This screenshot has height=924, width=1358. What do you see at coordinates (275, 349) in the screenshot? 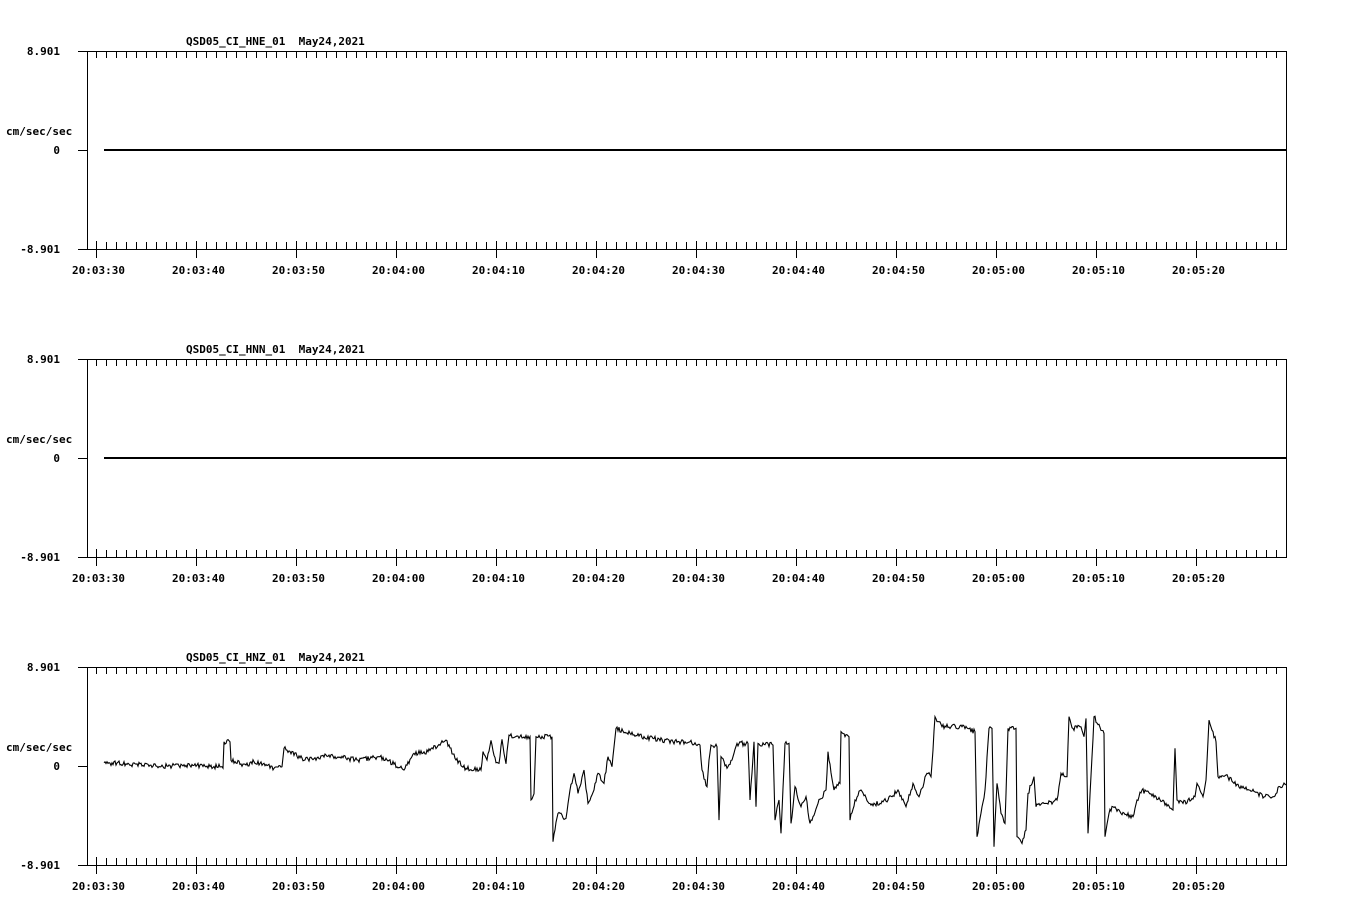
I see `panel-title: QSD05_CI_HNN_01 May24,2021` at bounding box center [275, 349].